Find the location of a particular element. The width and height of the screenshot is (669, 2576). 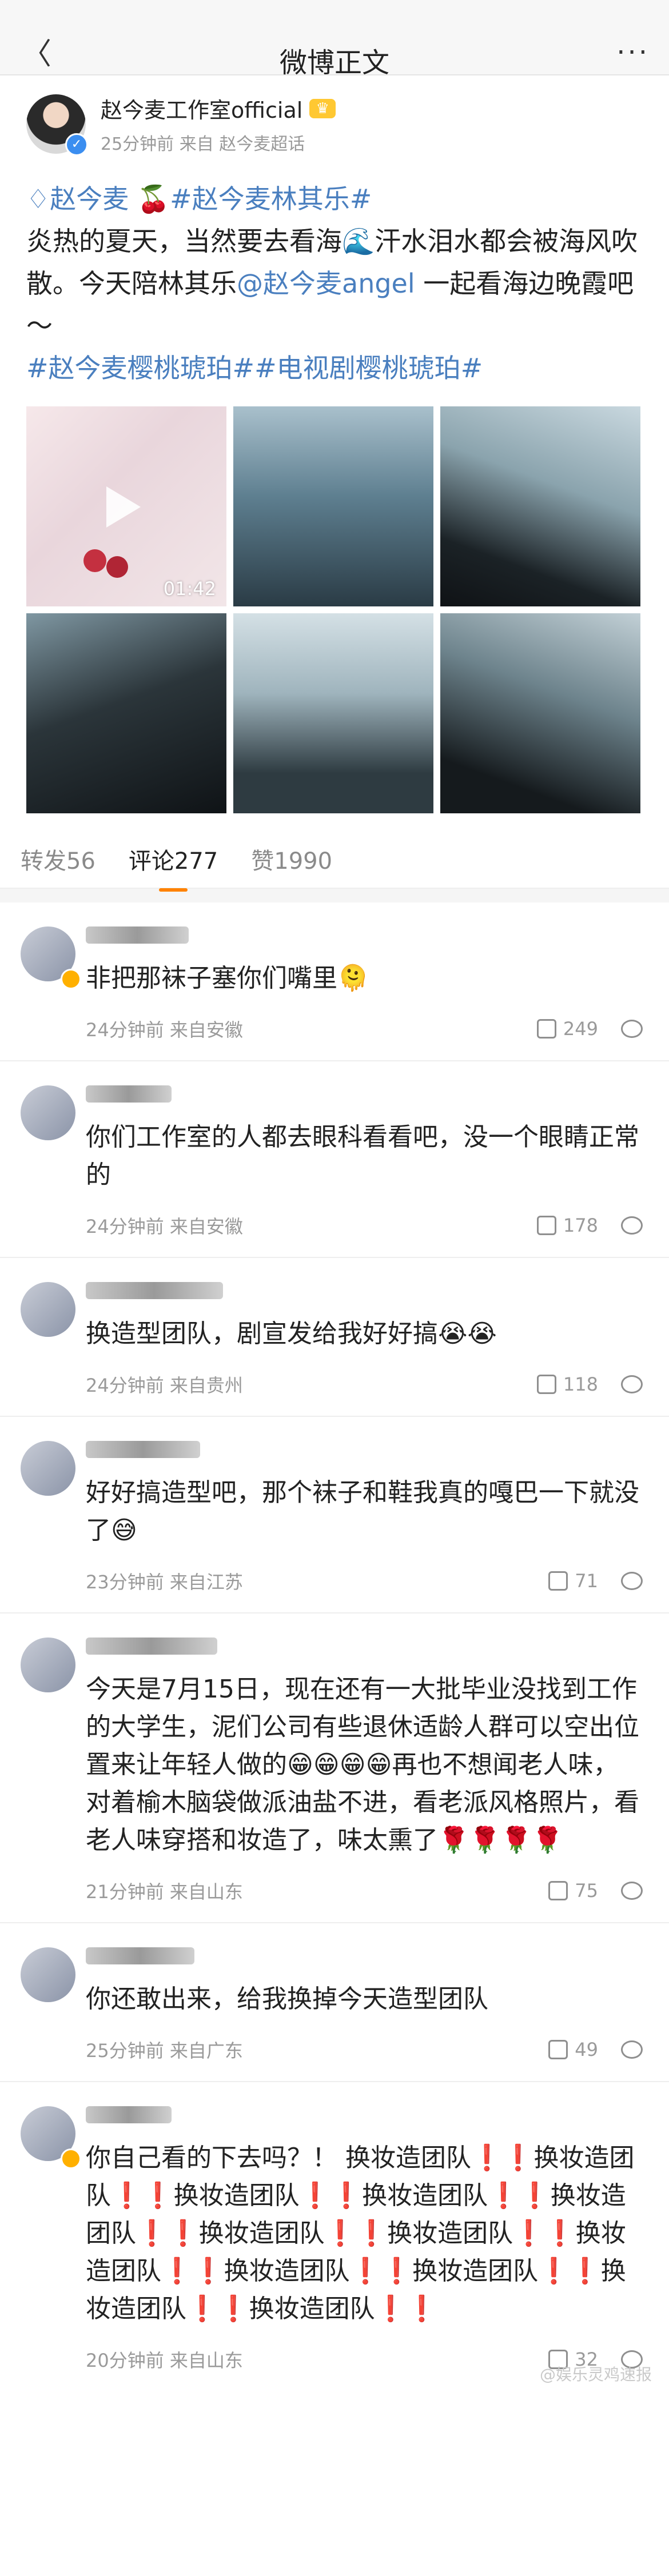

photo-grid: 01:42 is located at coordinates (333, 610).